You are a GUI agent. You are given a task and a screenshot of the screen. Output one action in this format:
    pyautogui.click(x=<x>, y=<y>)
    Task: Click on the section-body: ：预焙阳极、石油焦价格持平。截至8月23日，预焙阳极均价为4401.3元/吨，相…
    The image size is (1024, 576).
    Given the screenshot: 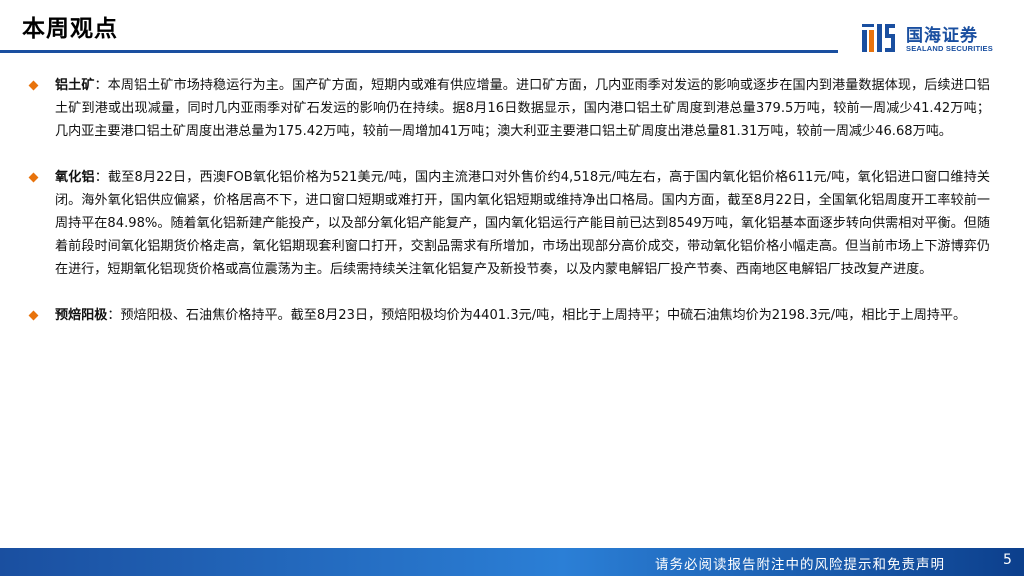 What is the action you would take?
    pyautogui.click(x=537, y=315)
    